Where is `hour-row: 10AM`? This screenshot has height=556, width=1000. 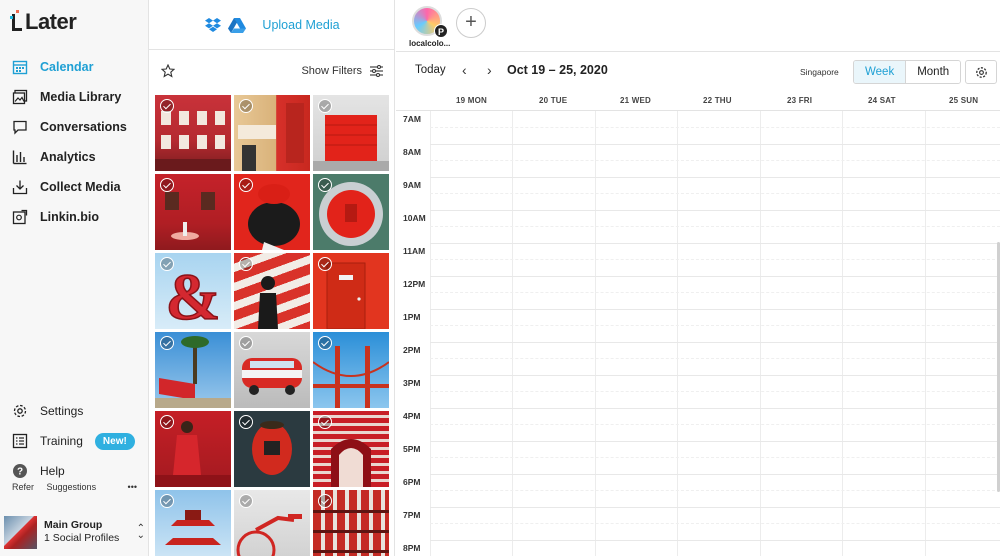 hour-row: 10AM is located at coordinates (698, 226).